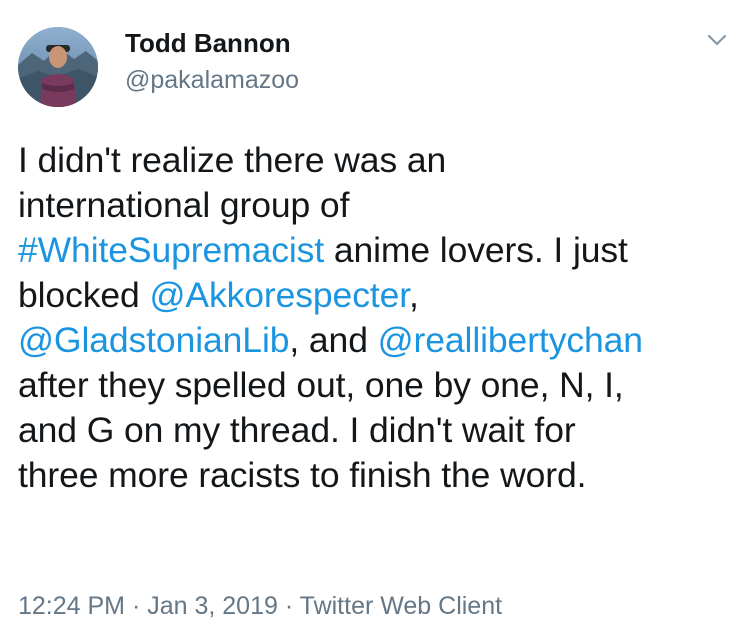  What do you see at coordinates (717, 41) in the screenshot?
I see `chevron-down-icon` at bounding box center [717, 41].